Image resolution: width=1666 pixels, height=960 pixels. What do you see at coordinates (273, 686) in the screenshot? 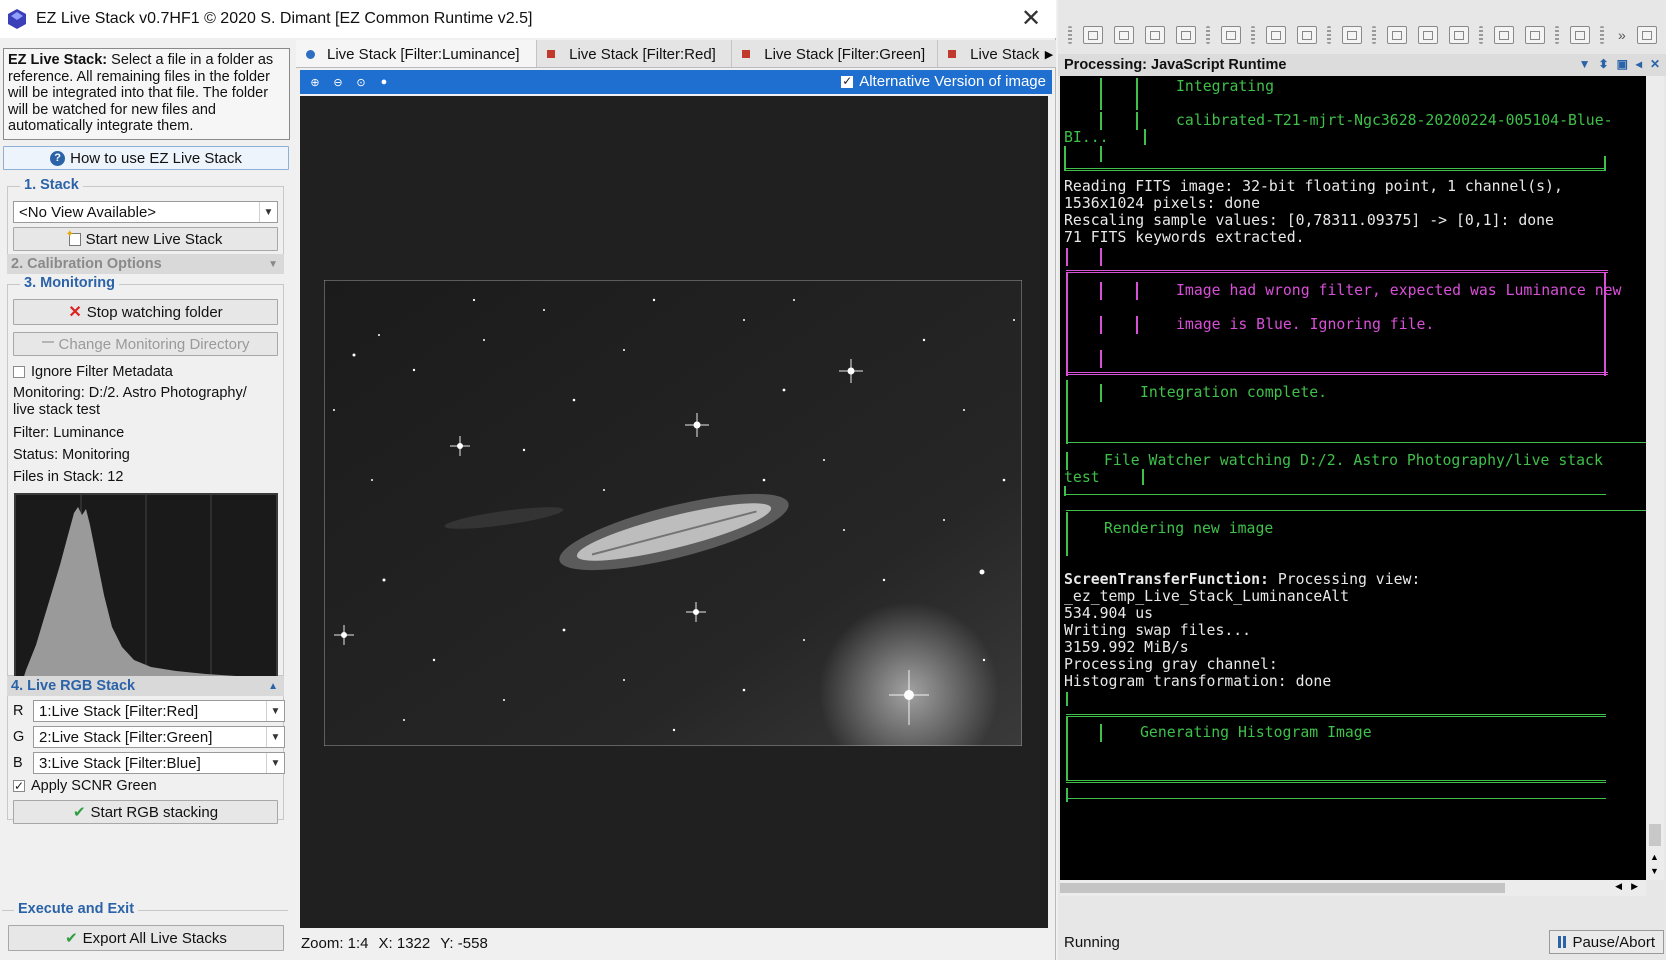
I see `collapse-icon: ▲` at bounding box center [273, 686].